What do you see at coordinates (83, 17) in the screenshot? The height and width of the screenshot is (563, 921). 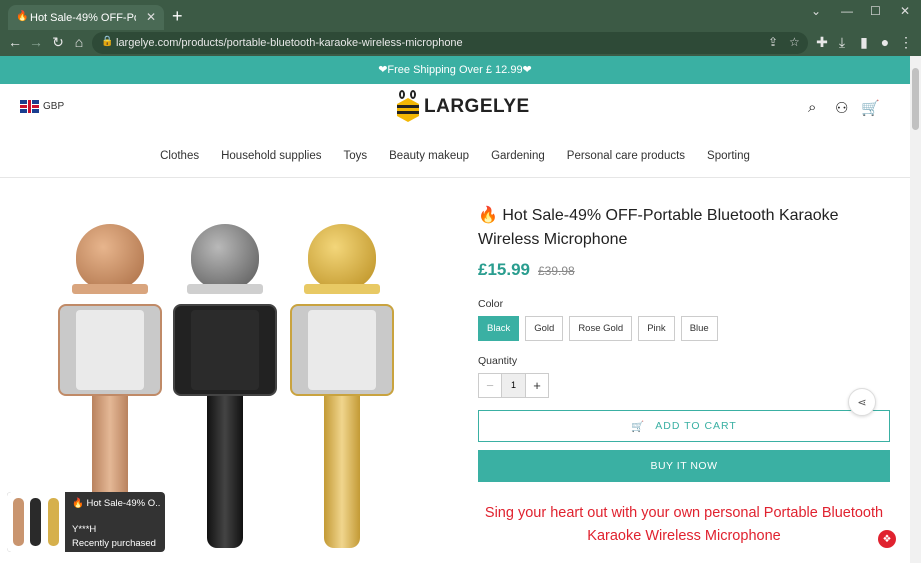 I see `tab-title: Hot Sale-49% OFF-Portable B` at bounding box center [83, 17].